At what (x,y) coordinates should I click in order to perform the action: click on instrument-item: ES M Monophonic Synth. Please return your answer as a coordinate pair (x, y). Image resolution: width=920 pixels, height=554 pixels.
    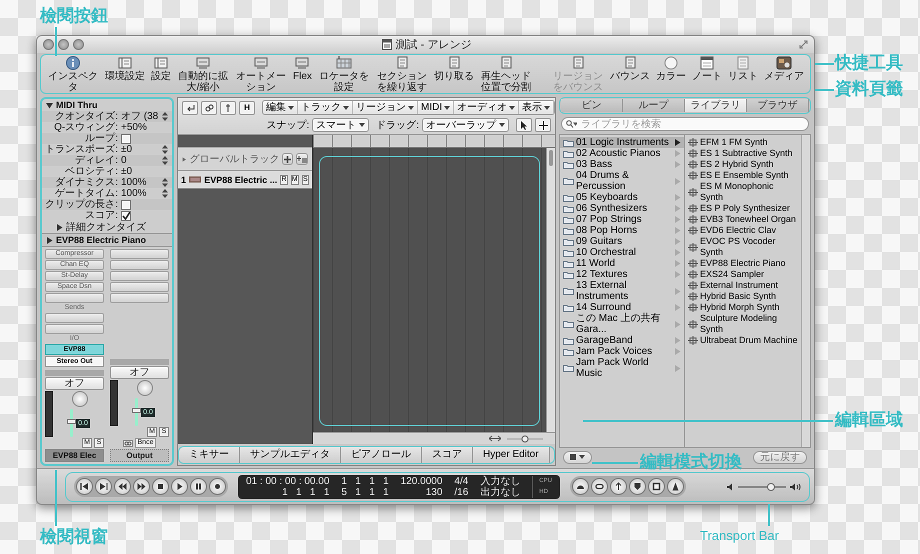
    Looking at the image, I should click on (743, 192).